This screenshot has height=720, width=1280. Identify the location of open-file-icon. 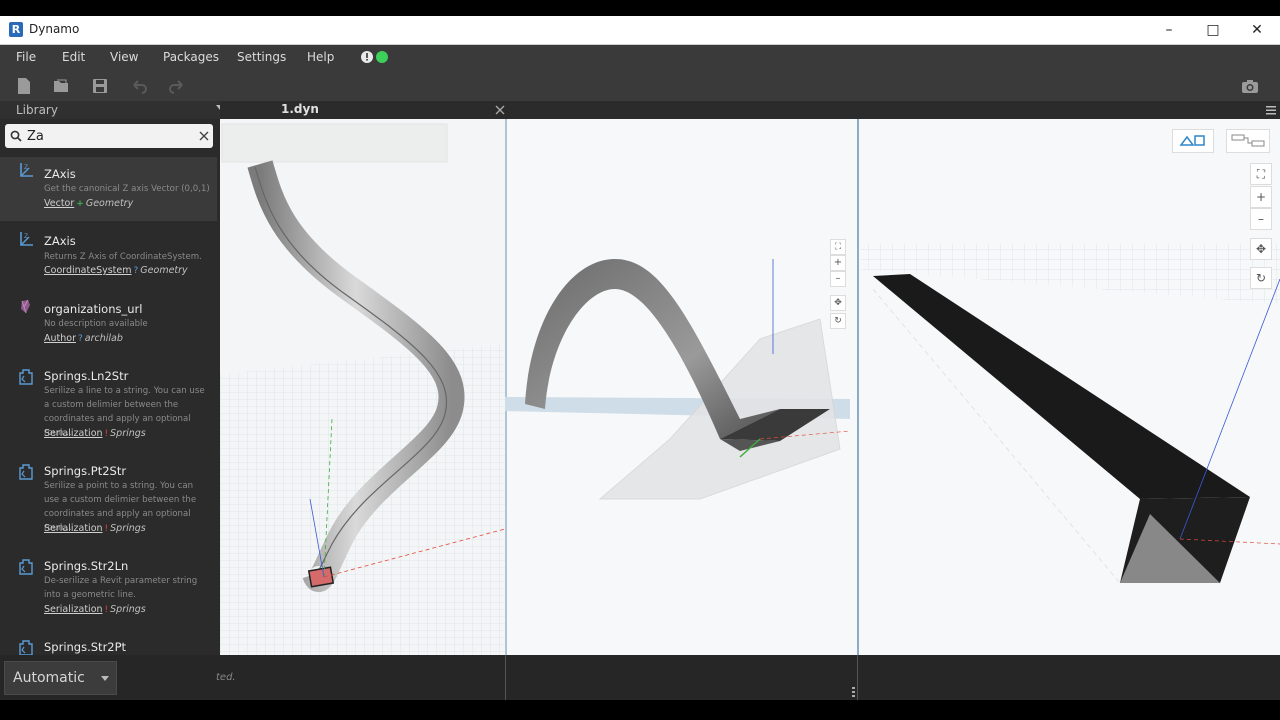
(61, 86).